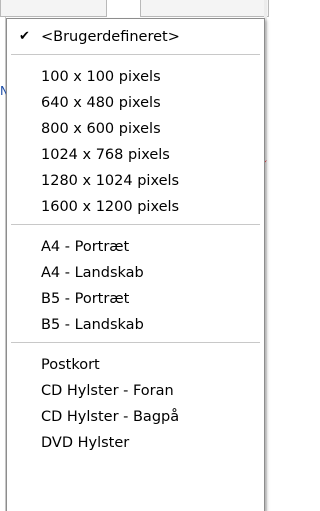  What do you see at coordinates (135, 443) in the screenshot?
I see `menu-item-dvd: DVD Hylster` at bounding box center [135, 443].